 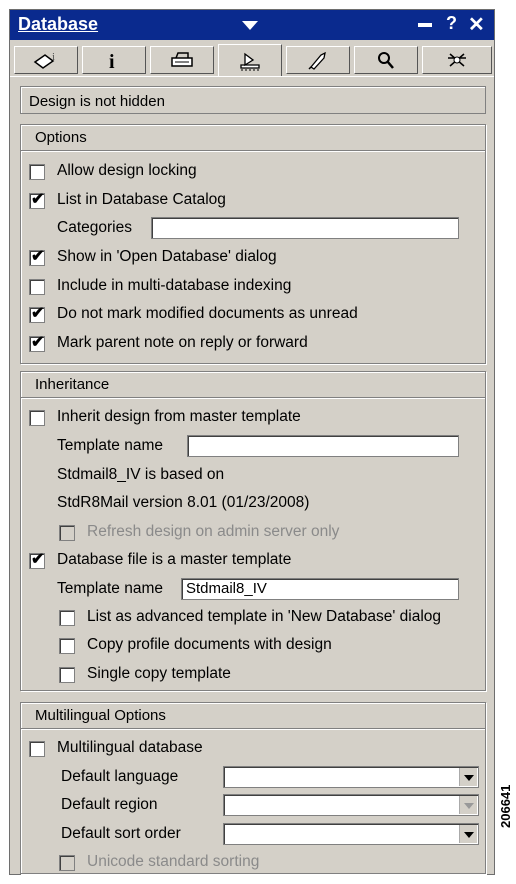 I want to click on mark-parent-note-checkbox: ✔, so click(x=37, y=343).